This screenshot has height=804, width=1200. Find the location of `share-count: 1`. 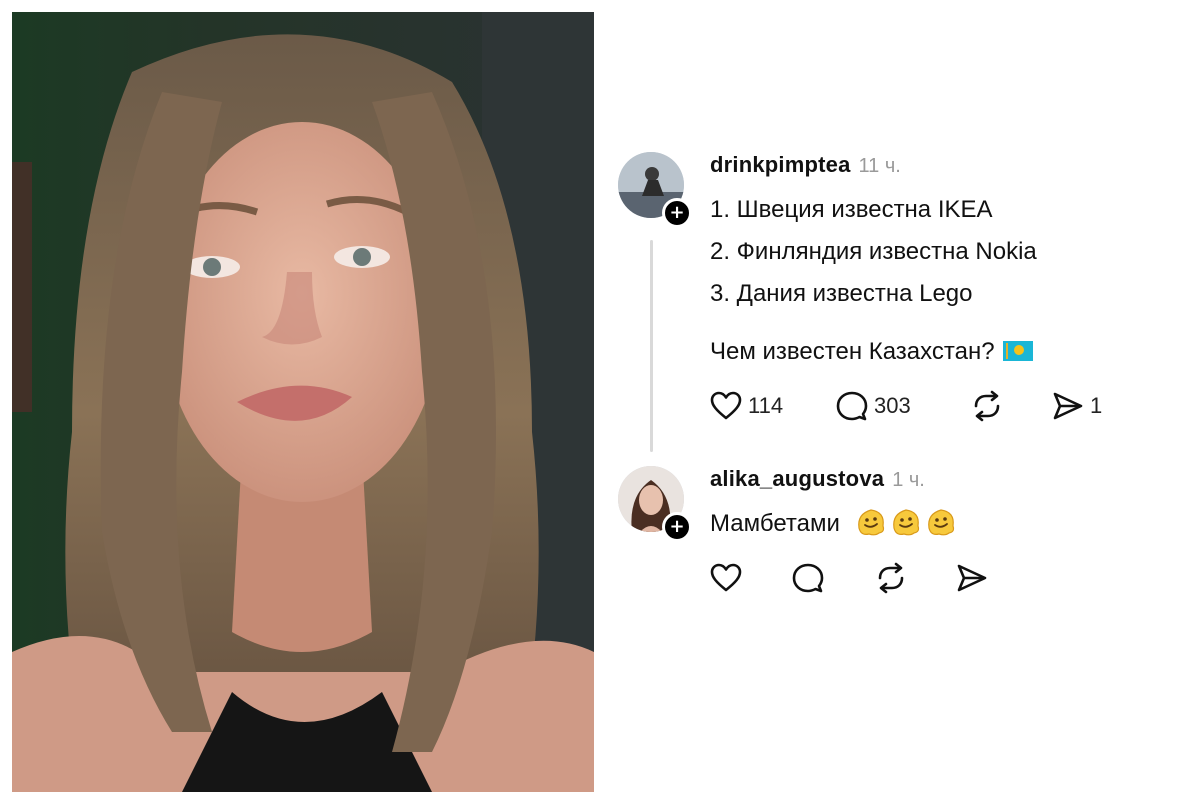

share-count: 1 is located at coordinates (1096, 405).